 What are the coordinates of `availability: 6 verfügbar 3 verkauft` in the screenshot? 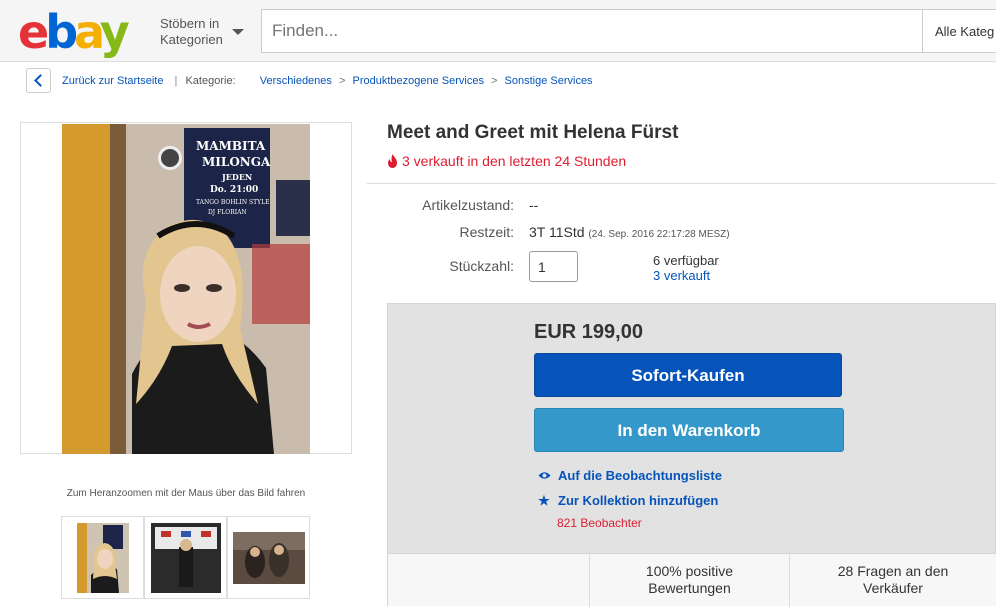 It's located at (686, 268).